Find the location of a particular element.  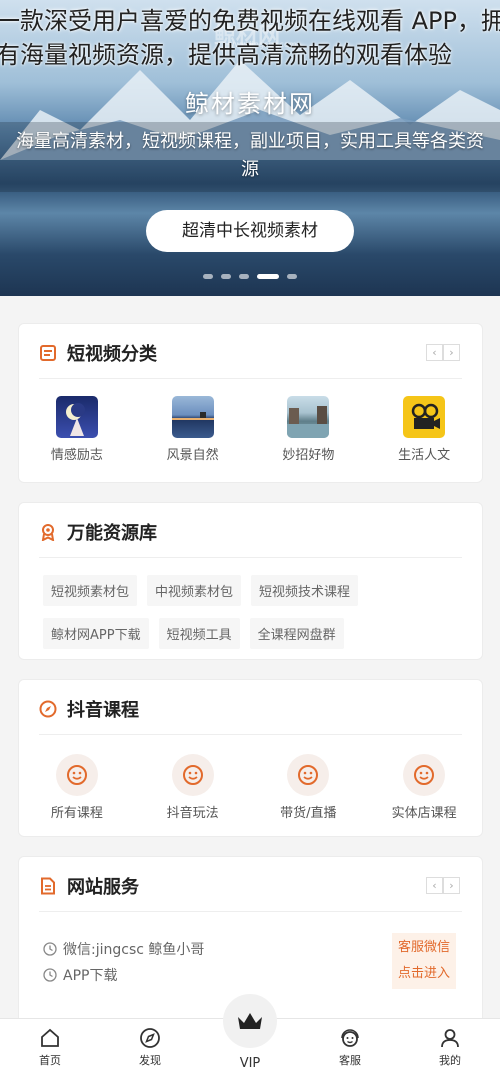

tab-label: 首页 is located at coordinates (50, 1060).